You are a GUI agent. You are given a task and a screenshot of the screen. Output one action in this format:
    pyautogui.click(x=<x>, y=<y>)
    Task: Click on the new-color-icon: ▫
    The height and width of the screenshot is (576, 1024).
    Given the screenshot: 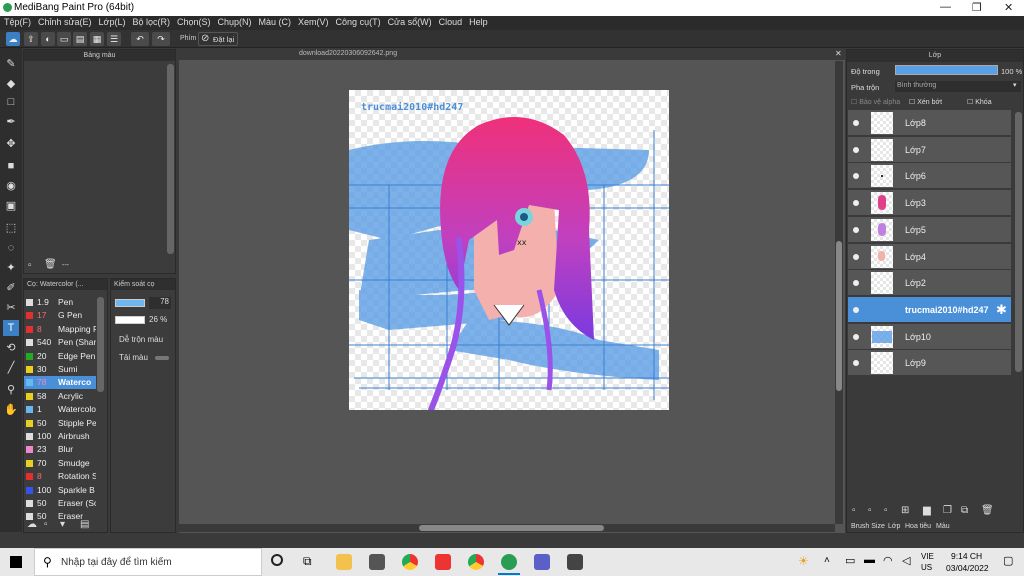 What is the action you would take?
    pyautogui.click(x=30, y=265)
    